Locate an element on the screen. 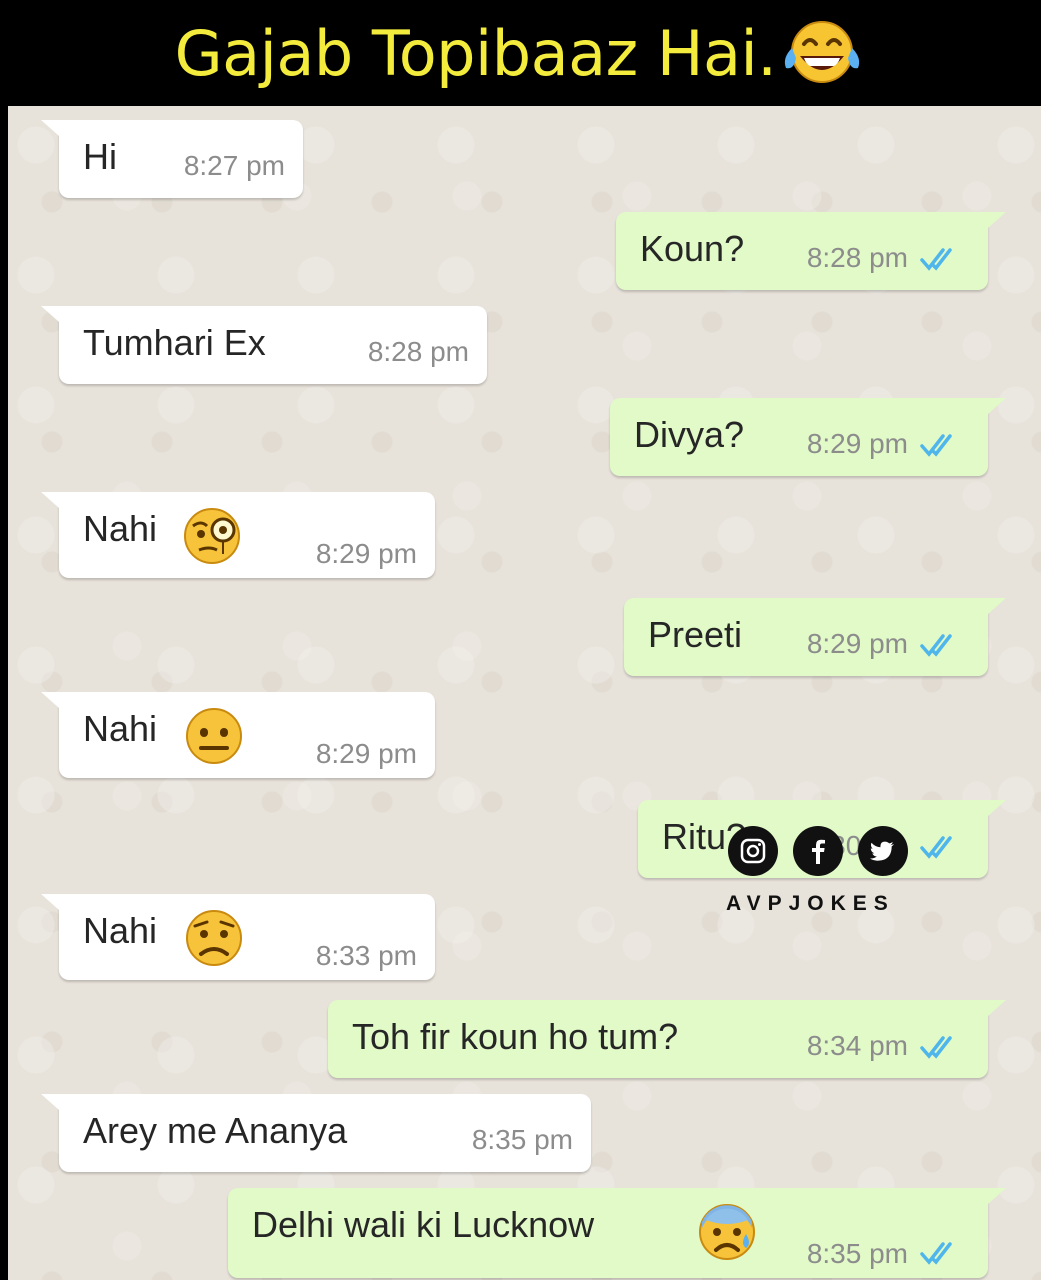 Image resolution: width=1041 pixels, height=1280 pixels. message-text: Toh fir koun ho tum? is located at coordinates (515, 1036).